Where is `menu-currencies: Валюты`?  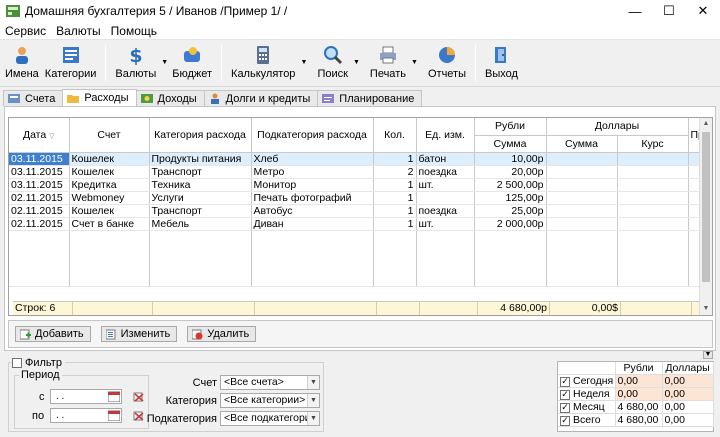 menu-currencies: Валюты is located at coordinates (78, 31).